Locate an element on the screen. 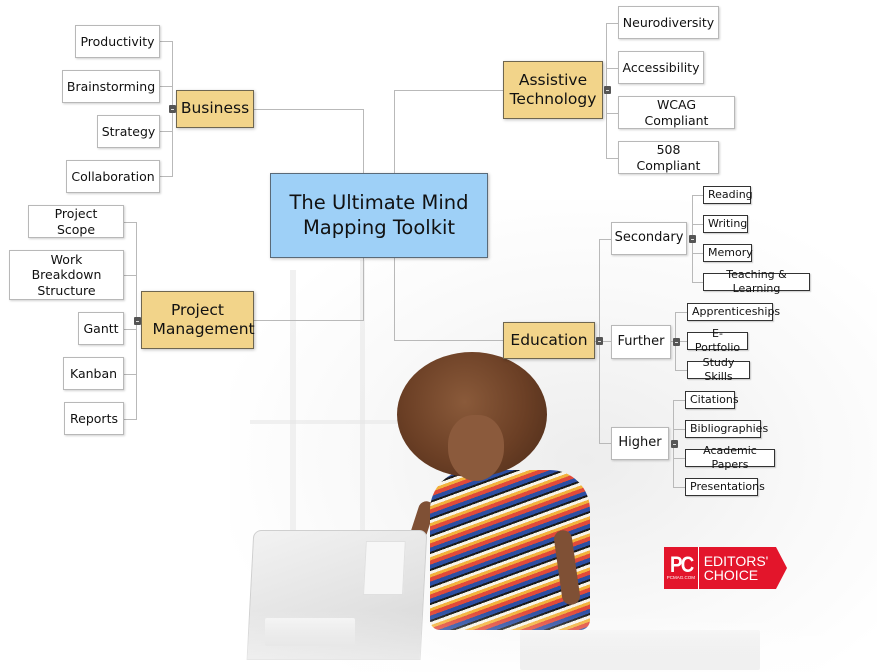 This screenshot has height=672, width=877. pc-logo-text: PC is located at coordinates (681, 564).